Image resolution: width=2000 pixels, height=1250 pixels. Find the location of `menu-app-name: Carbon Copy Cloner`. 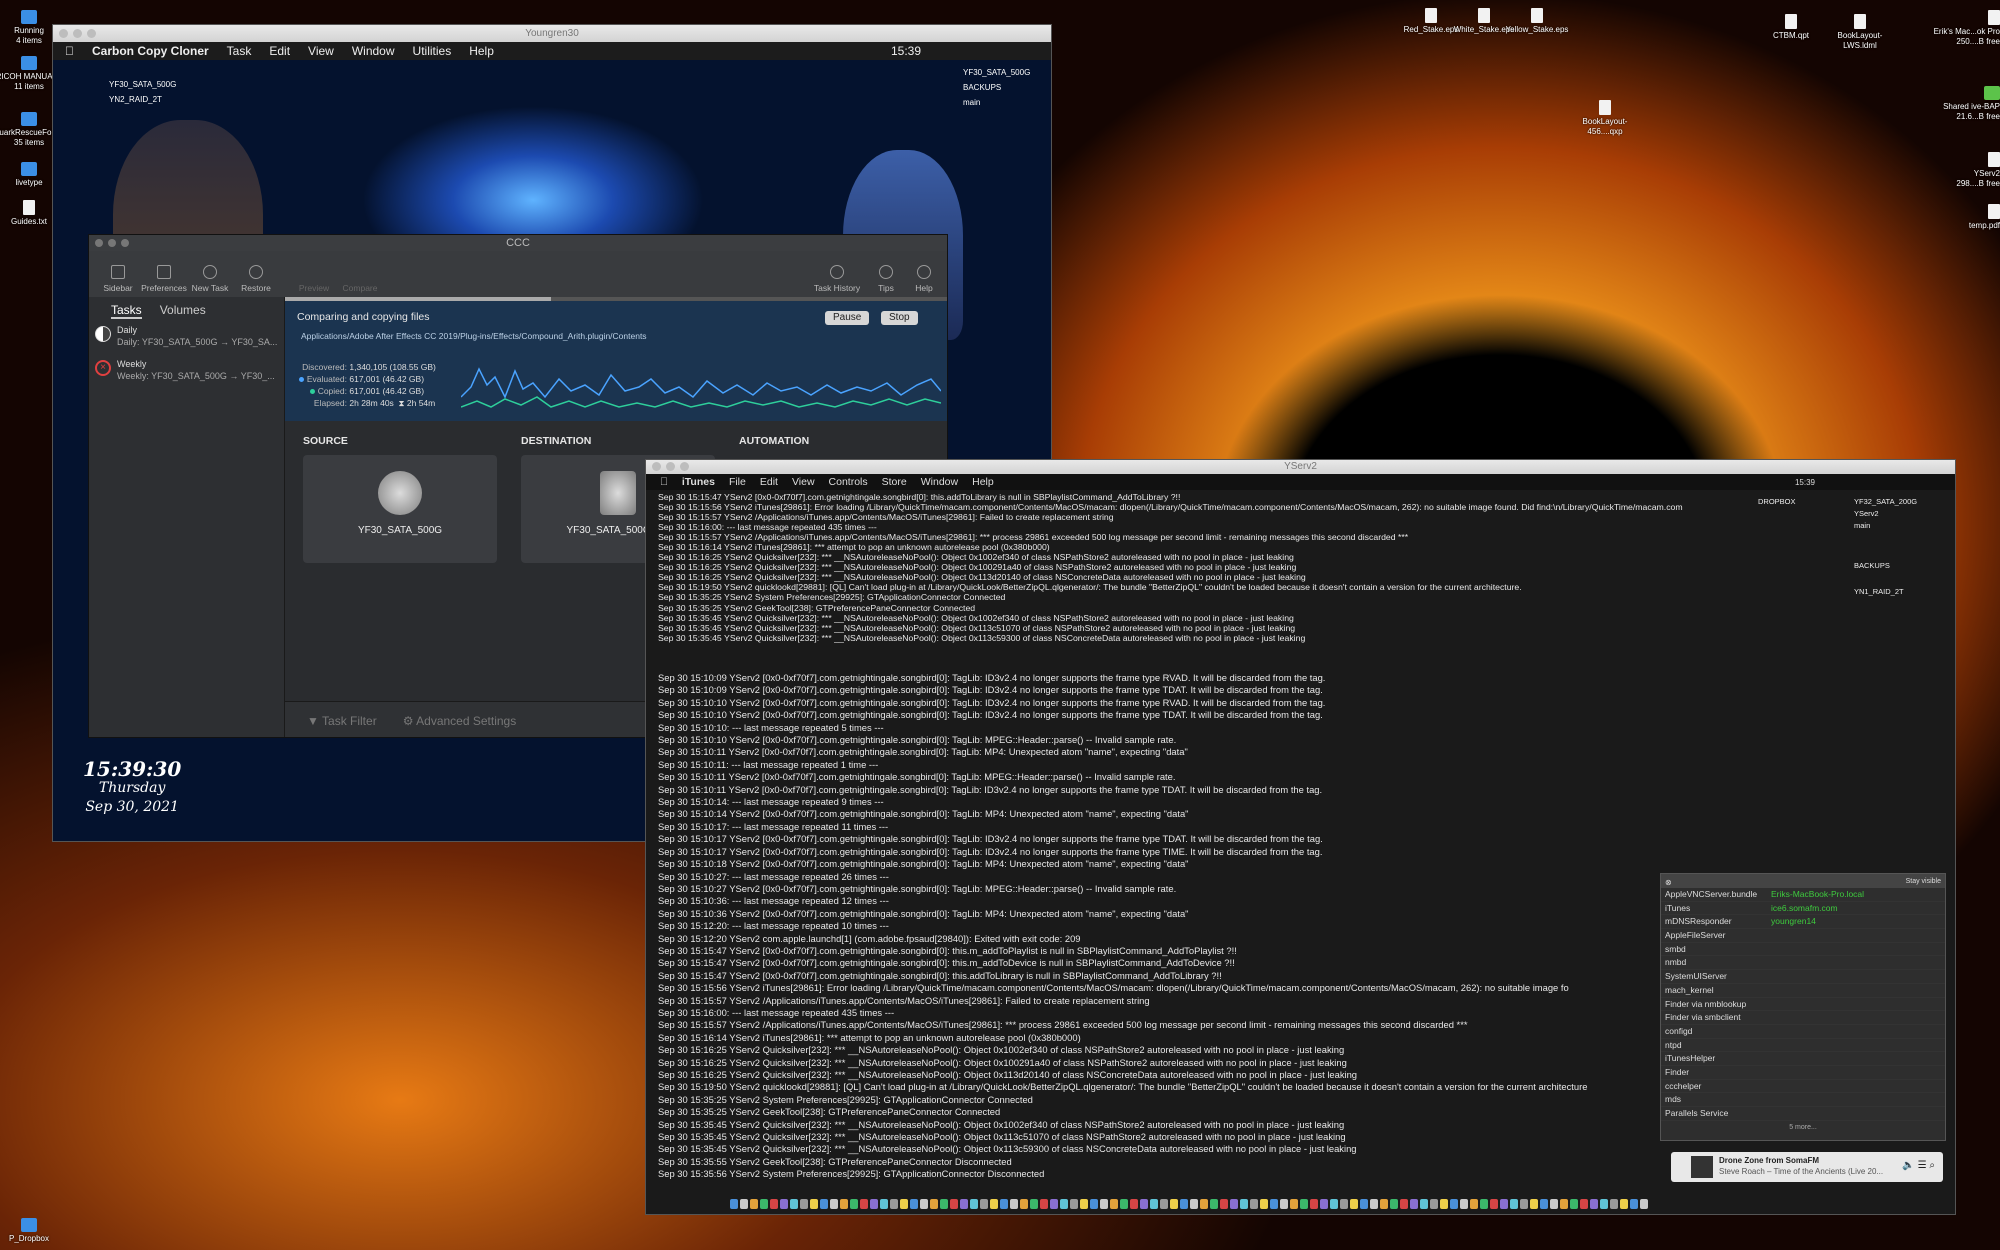

menu-app-name: Carbon Copy Cloner is located at coordinates (150, 51).